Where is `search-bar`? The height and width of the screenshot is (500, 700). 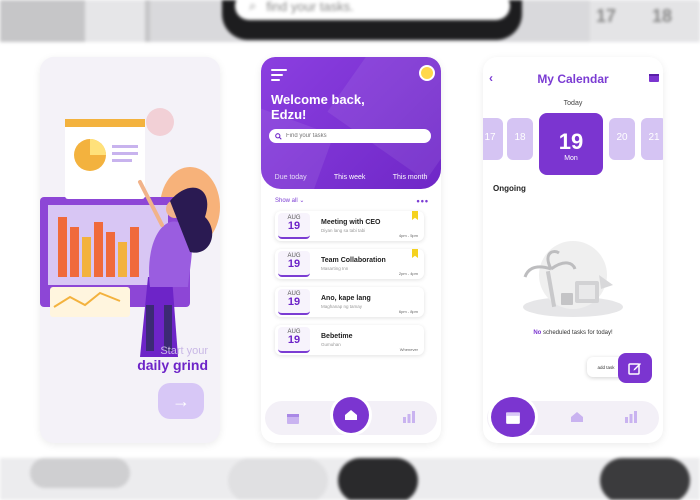 search-bar is located at coordinates (350, 136).